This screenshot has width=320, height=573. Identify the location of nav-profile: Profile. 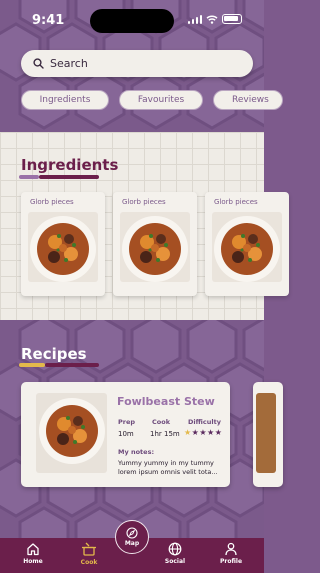
(231, 553).